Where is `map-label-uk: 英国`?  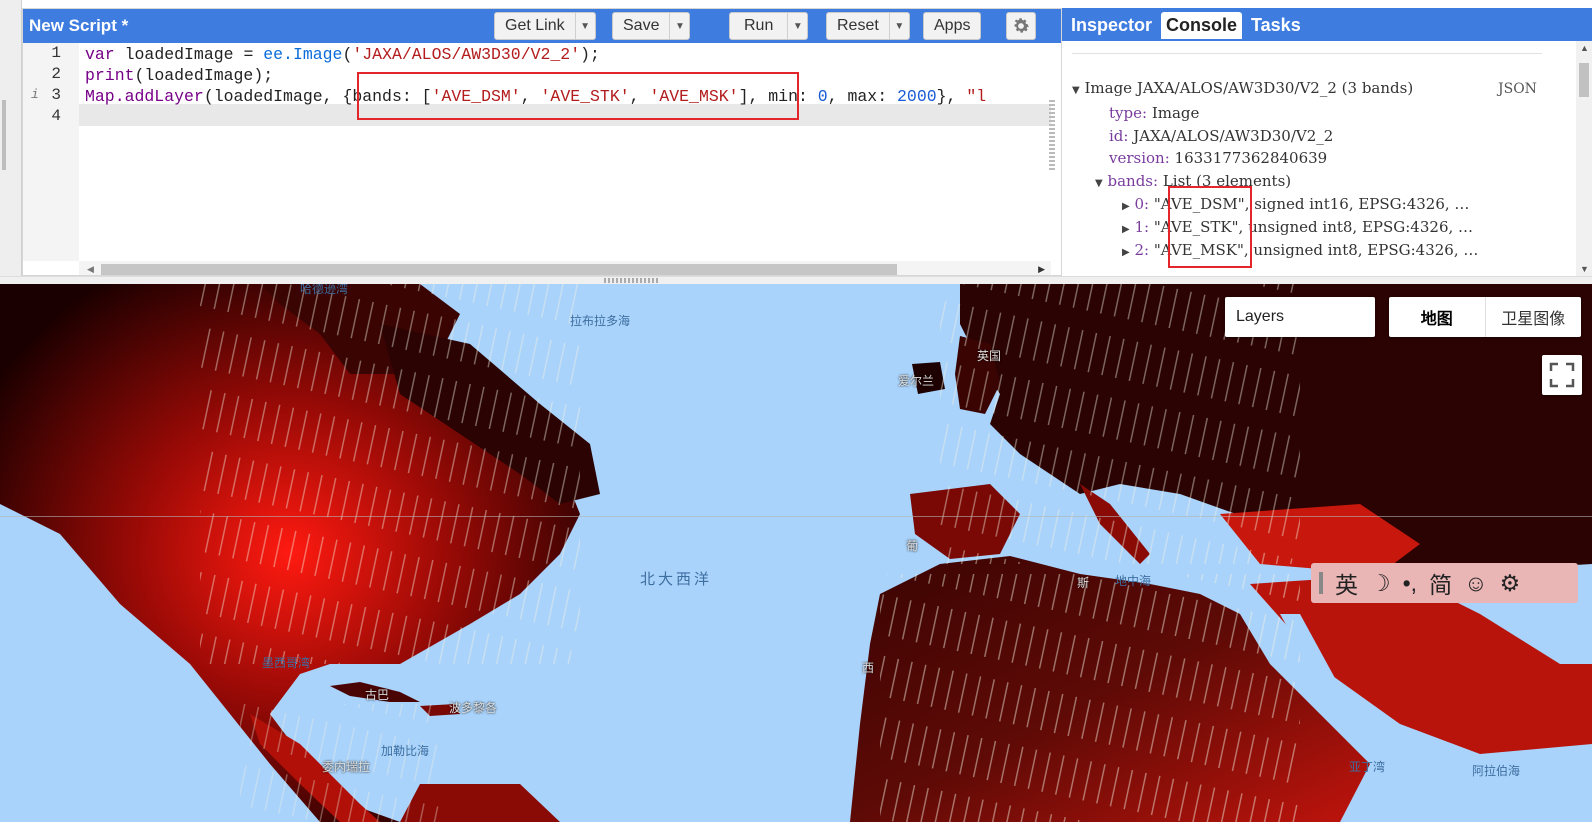
map-label-uk: 英国 is located at coordinates (989, 356).